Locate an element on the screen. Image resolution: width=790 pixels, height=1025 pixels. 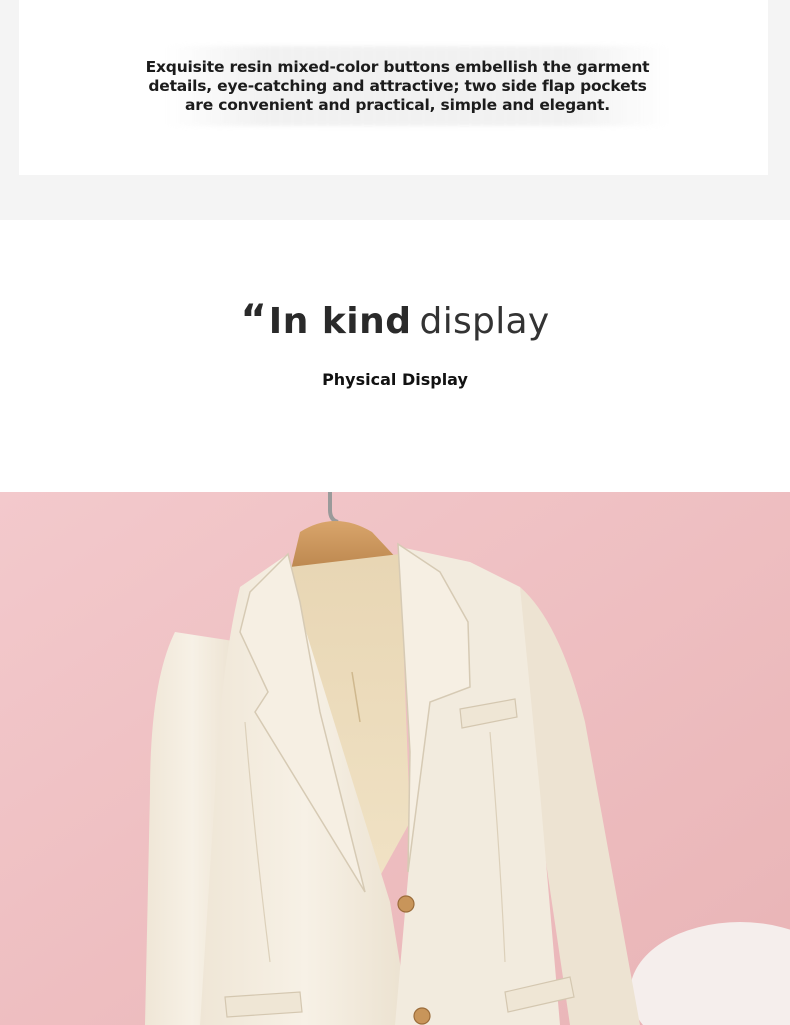
title-light: display is located at coordinates (484, 321).